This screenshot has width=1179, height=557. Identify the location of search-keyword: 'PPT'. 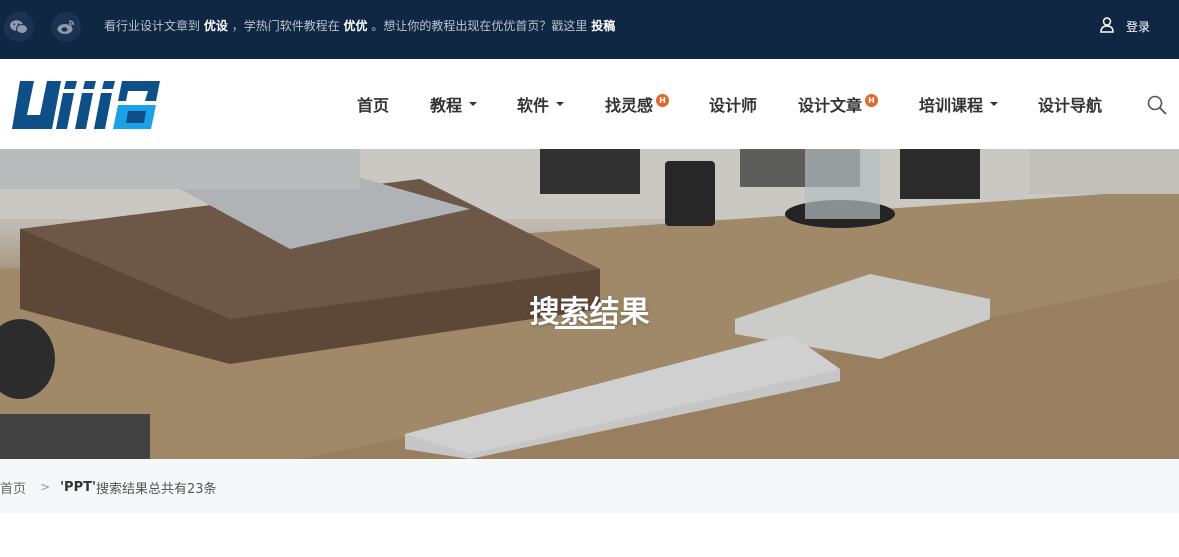
(78, 487).